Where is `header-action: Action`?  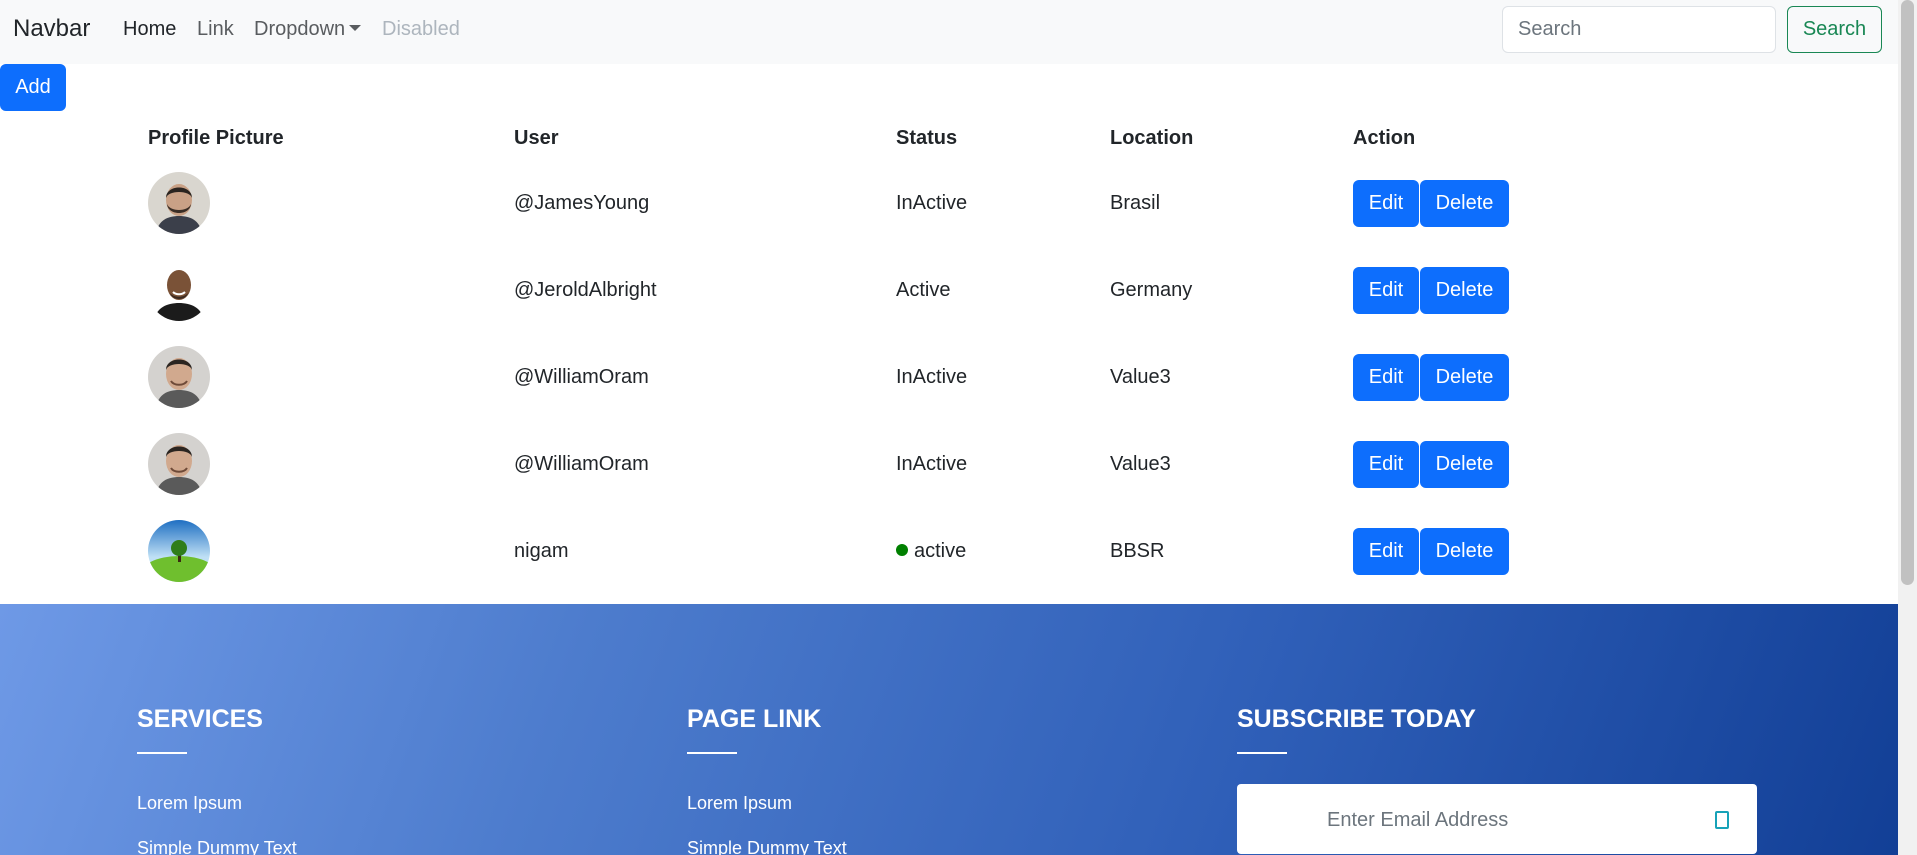 header-action: Action is located at coordinates (1384, 138).